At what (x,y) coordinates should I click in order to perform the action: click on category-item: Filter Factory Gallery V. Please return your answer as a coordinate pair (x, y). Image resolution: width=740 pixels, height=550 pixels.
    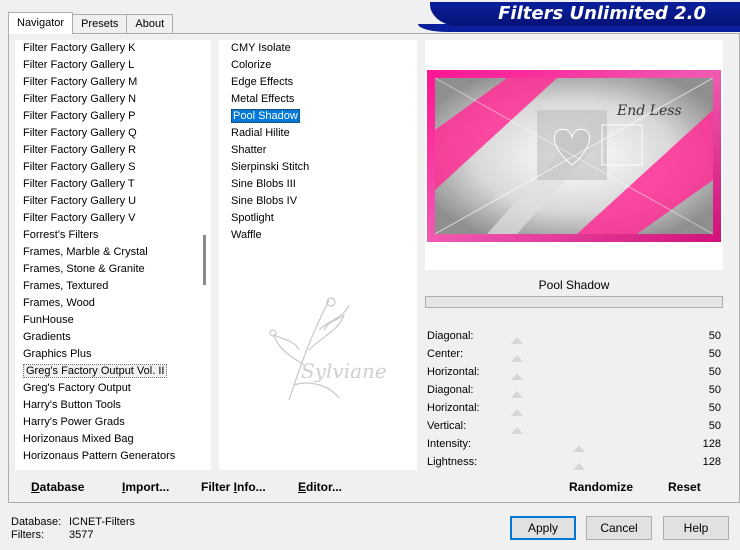
    Looking at the image, I should click on (113, 218).